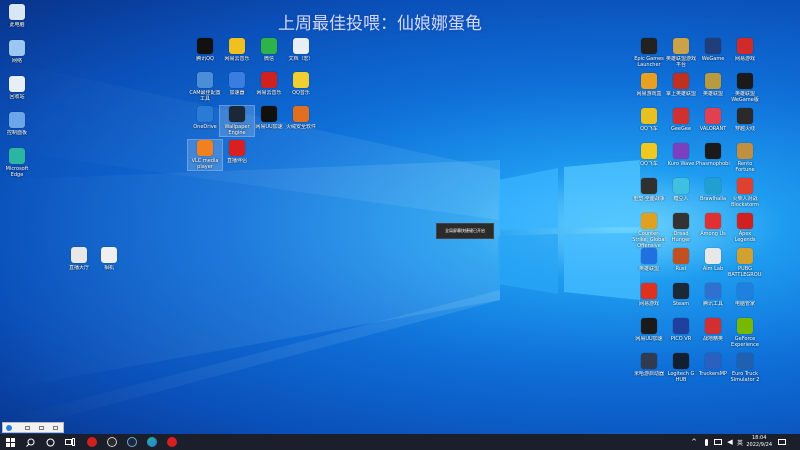  What do you see at coordinates (269, 93) in the screenshot?
I see `desktop-icon-label: 网易云音乐` at bounding box center [269, 93].